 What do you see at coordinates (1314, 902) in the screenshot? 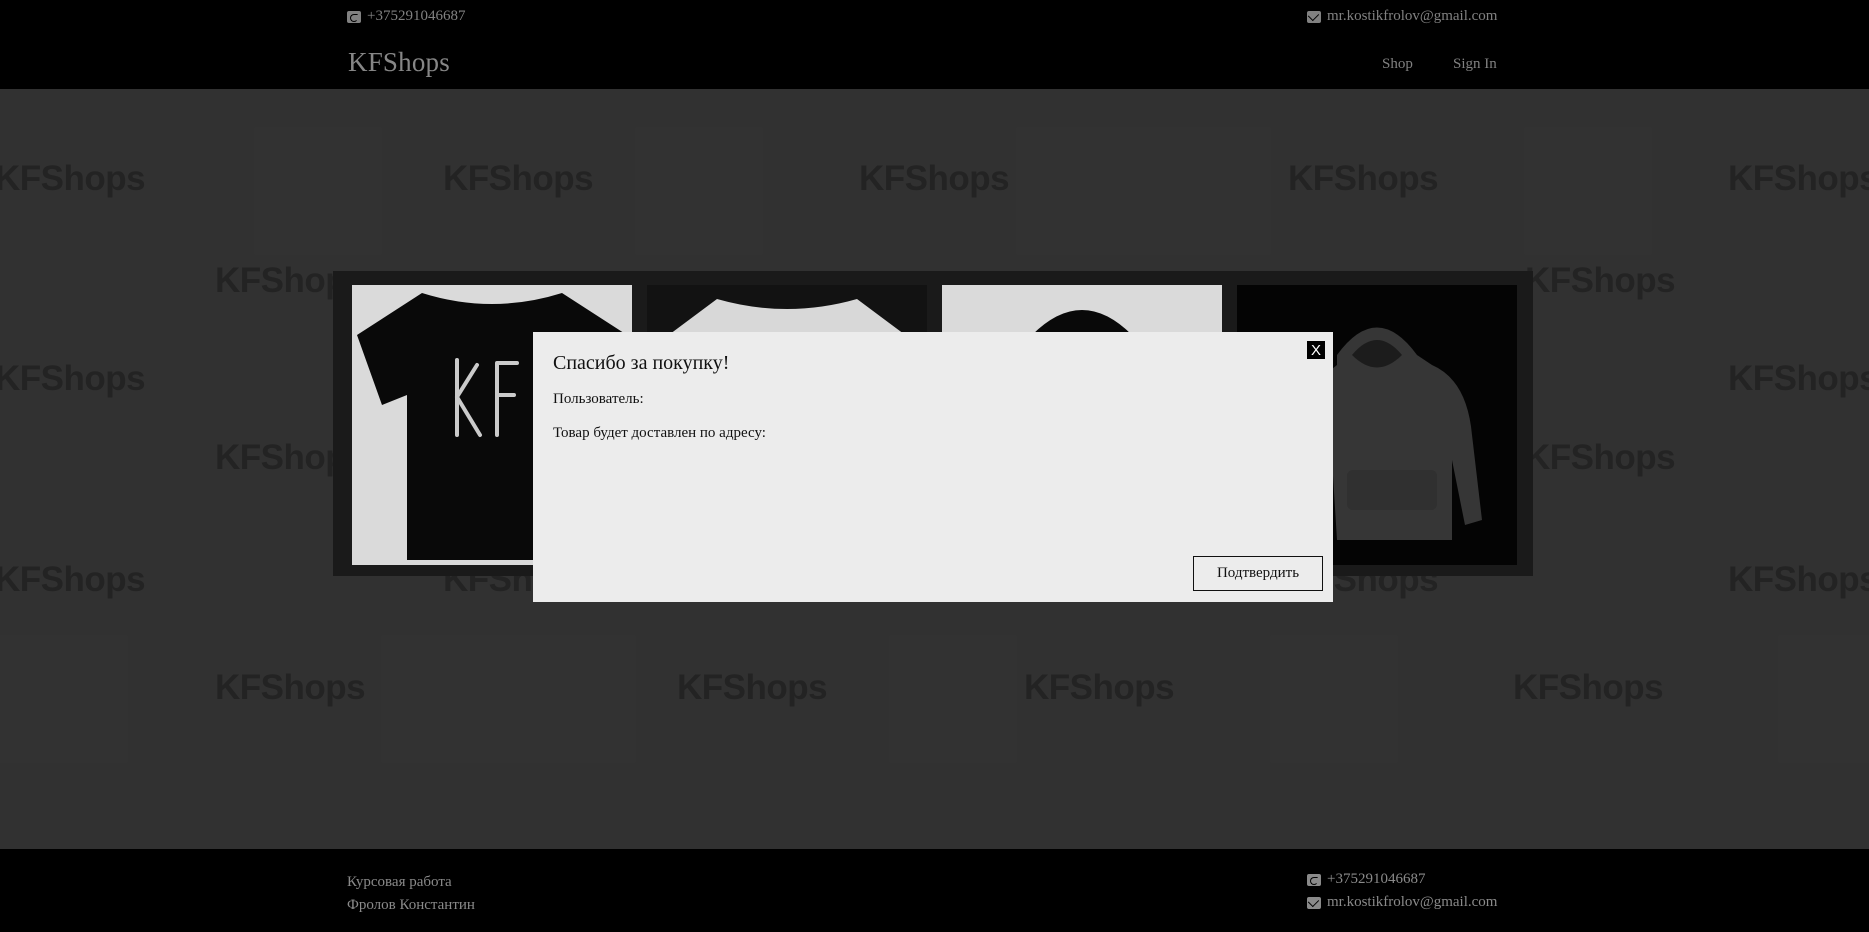
I see `mail-icon` at bounding box center [1314, 902].